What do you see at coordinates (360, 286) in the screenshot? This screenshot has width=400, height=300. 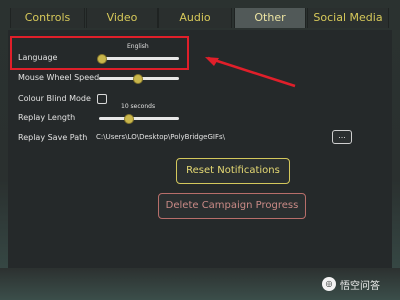 I see `watermark-text: 悟空问答` at bounding box center [360, 286].